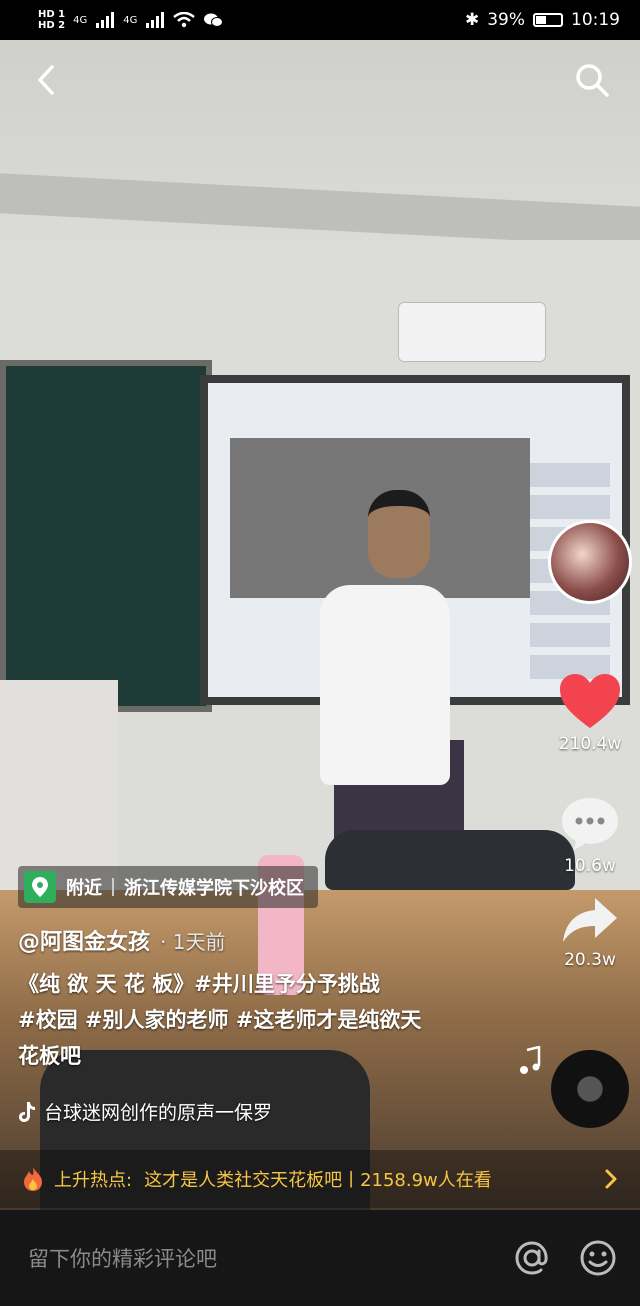  I want to click on comment-bar: 留下你的精彩评论吧, so click(320, 1258).